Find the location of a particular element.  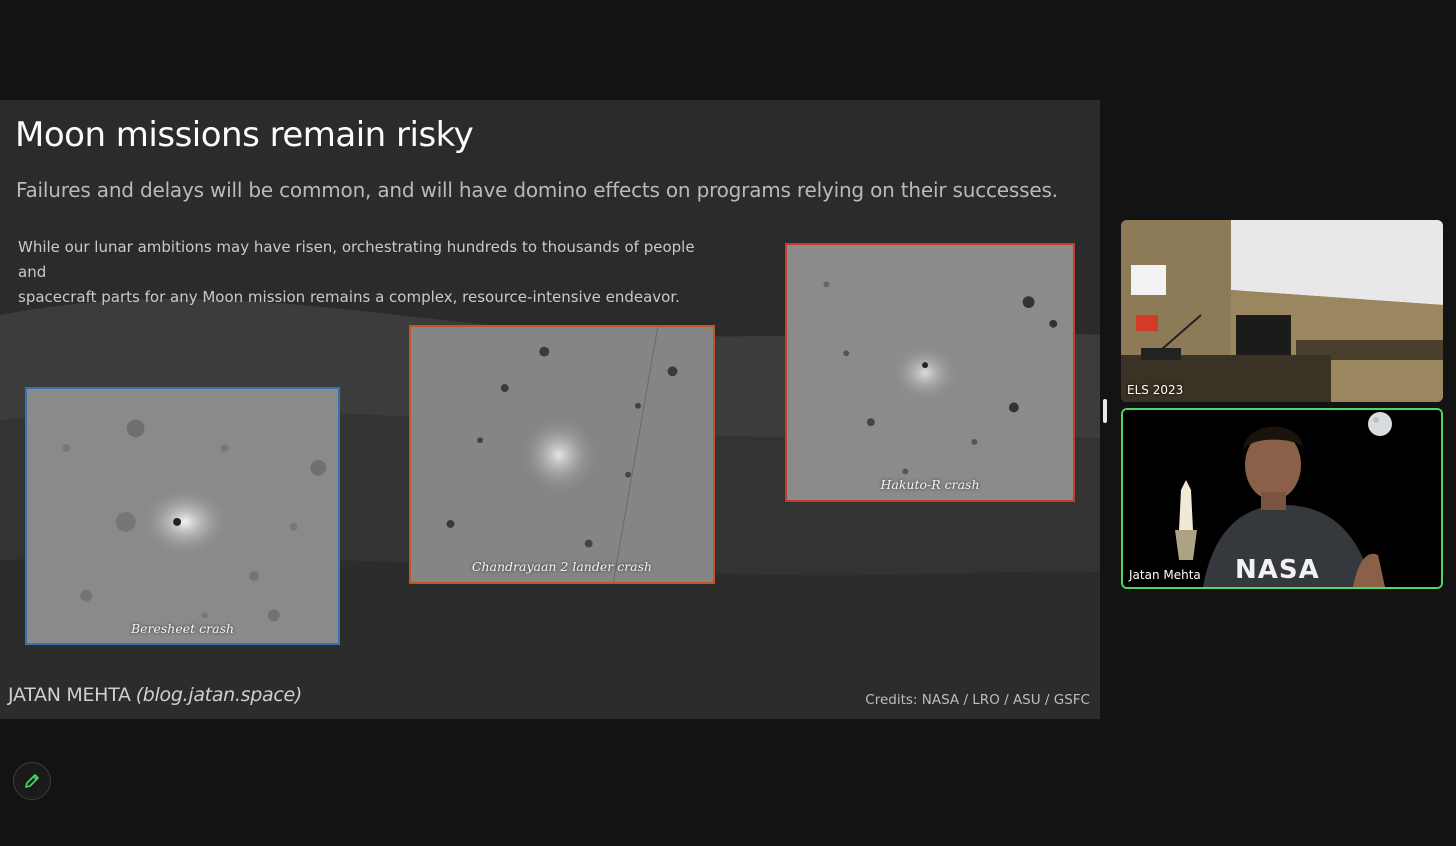

room-video-feed is located at coordinates (1282, 311).